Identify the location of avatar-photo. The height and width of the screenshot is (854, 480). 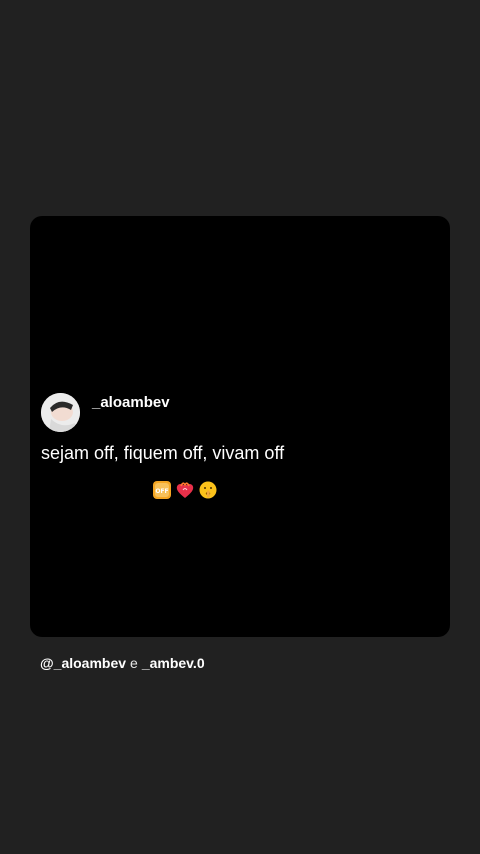
(60, 412).